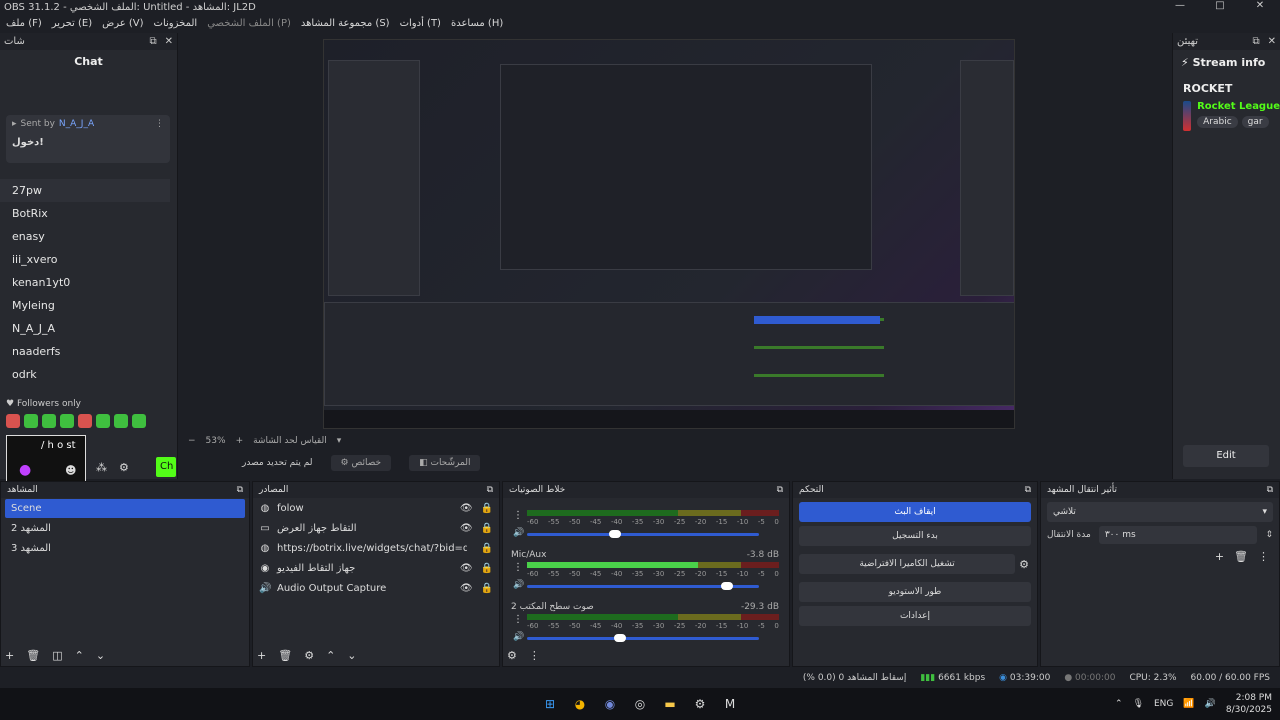 The image size is (1280, 720). What do you see at coordinates (100, 655) in the screenshot?
I see `move-down-icon: ⌄` at bounding box center [100, 655].